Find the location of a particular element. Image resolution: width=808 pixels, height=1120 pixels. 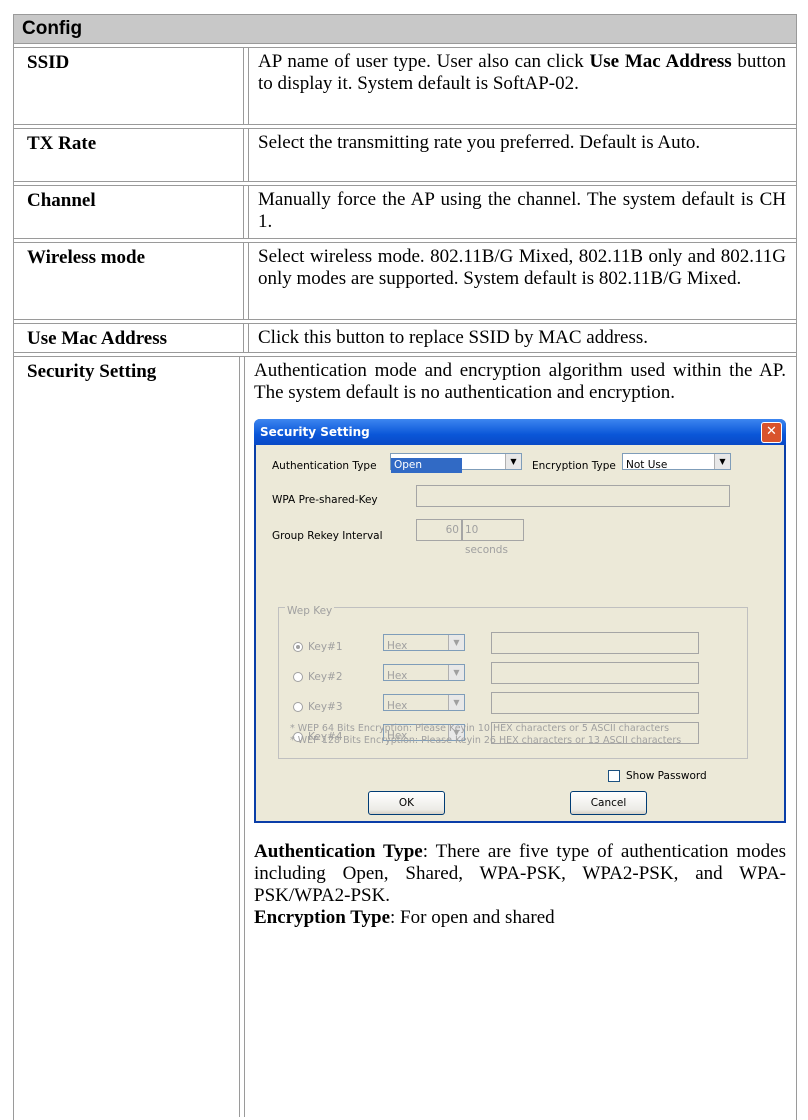

term-ssid: SSID is located at coordinates (129, 86).